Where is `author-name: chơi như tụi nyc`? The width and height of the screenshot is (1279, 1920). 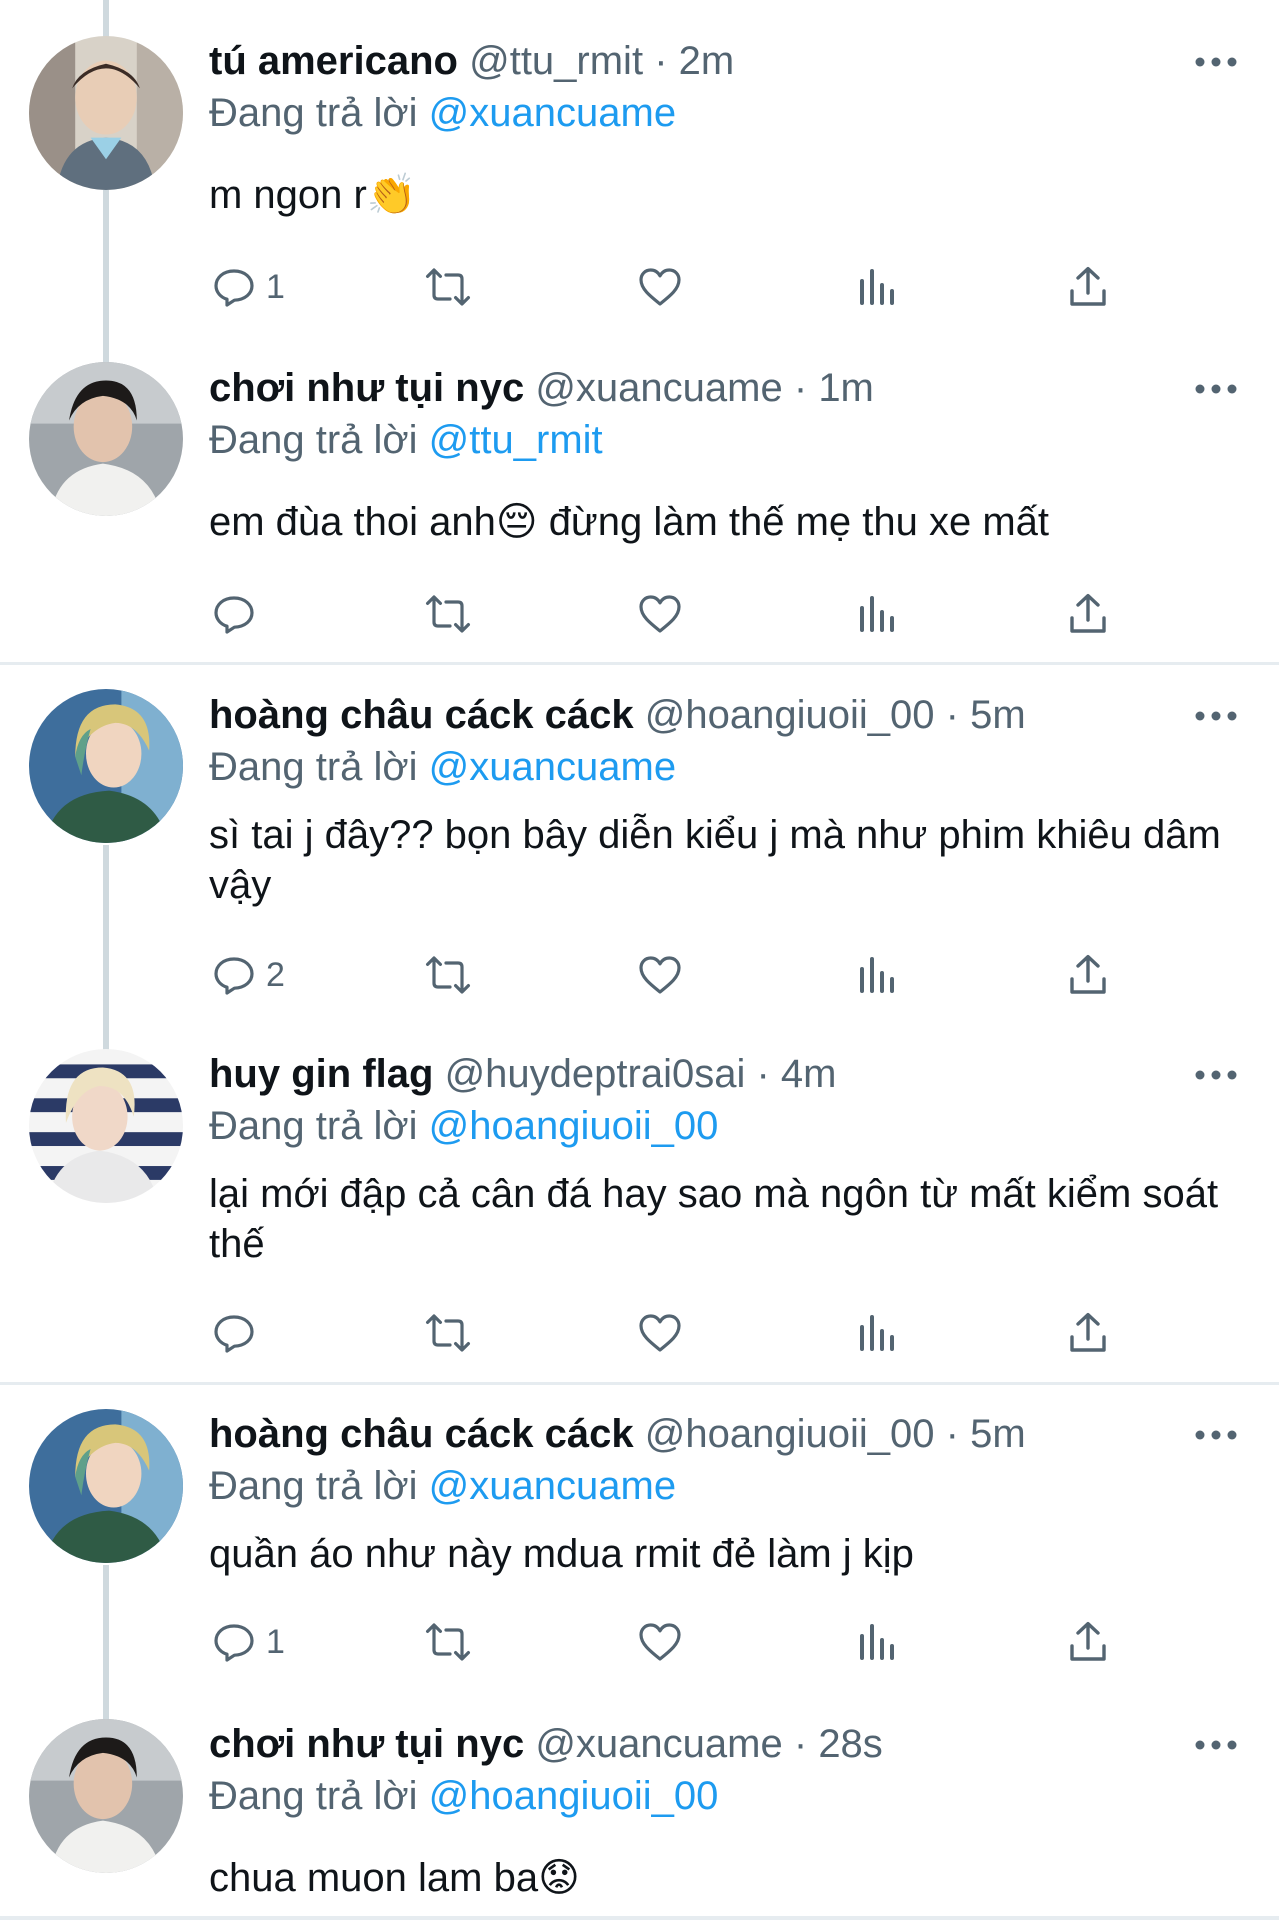 author-name: chơi như tụi nyc is located at coordinates (366, 1744).